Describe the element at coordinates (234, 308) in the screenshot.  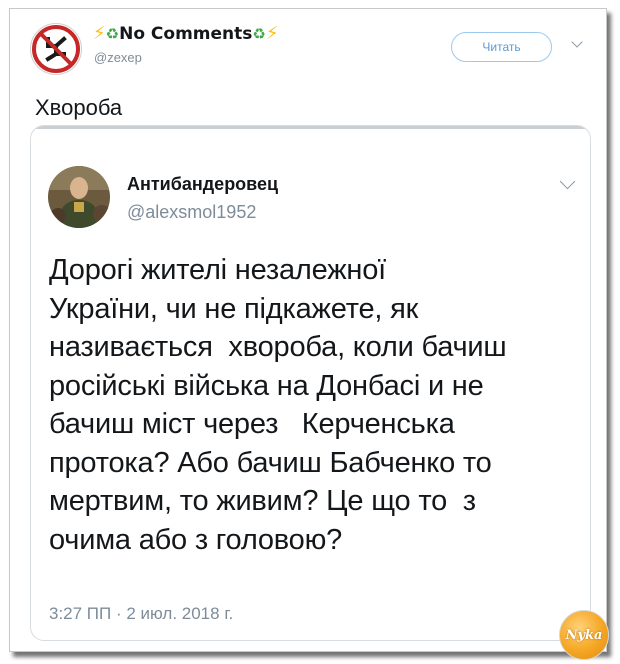
I see `quoted-text-line: України, чи не підкажете, як` at that location.